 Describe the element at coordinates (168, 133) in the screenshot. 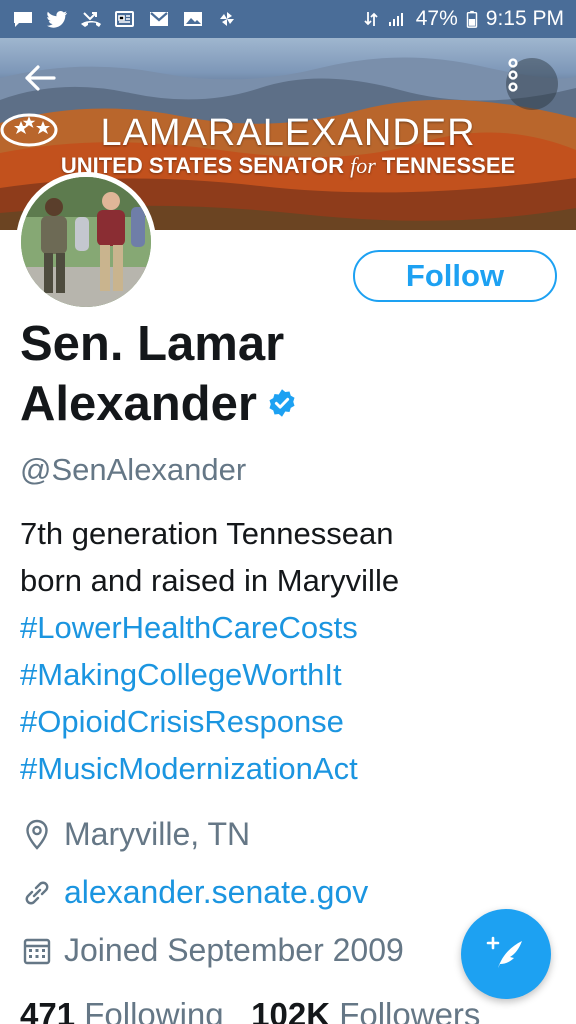

I see `banner-title-left: LAMAR` at that location.